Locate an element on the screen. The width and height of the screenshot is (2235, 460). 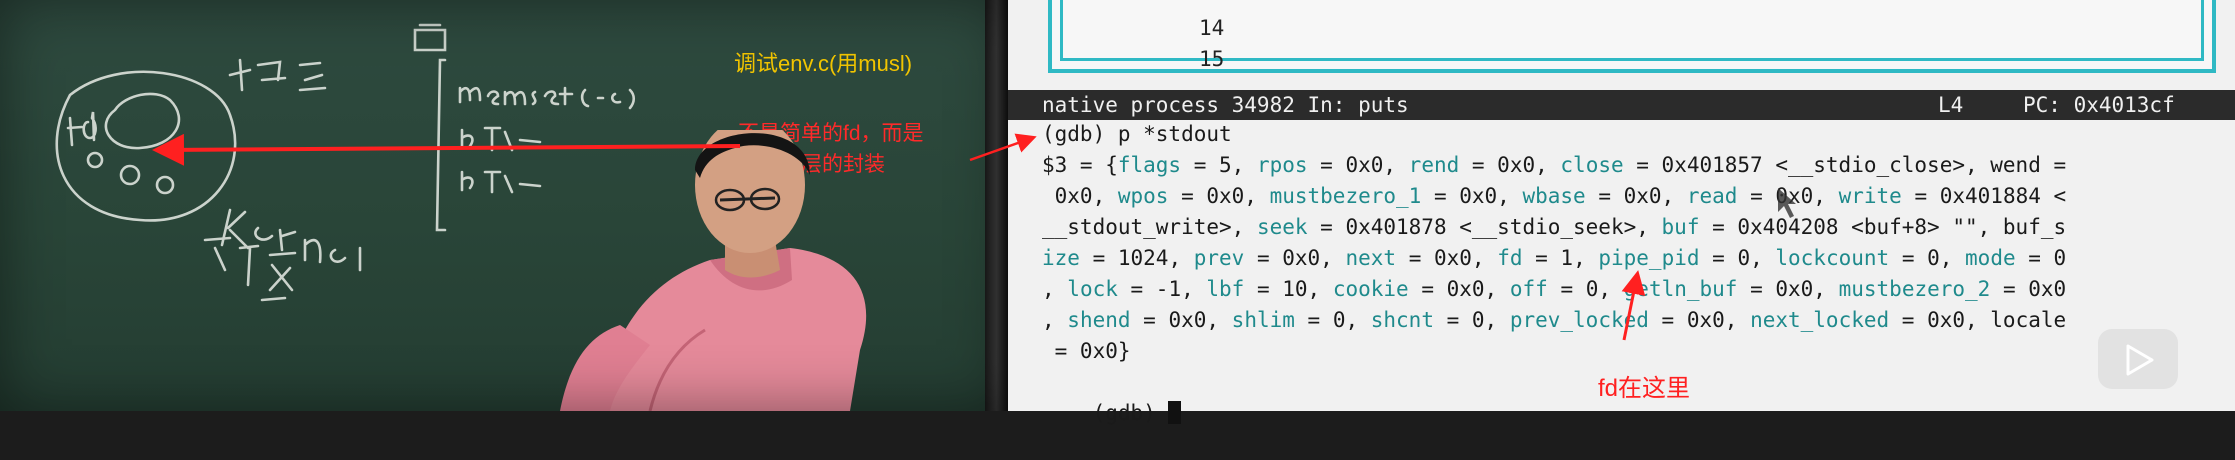
gdb-command: (gdb) p *stdout is located at coordinates (1137, 134).